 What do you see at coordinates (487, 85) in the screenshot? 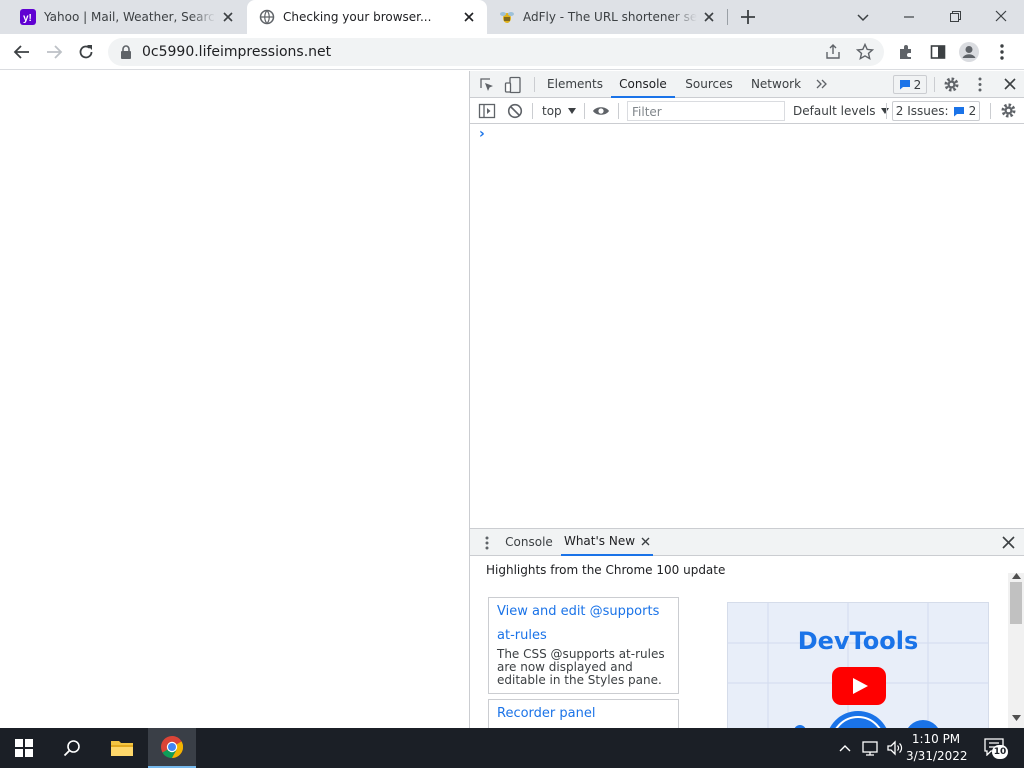
I see `inspect-element-icon` at bounding box center [487, 85].